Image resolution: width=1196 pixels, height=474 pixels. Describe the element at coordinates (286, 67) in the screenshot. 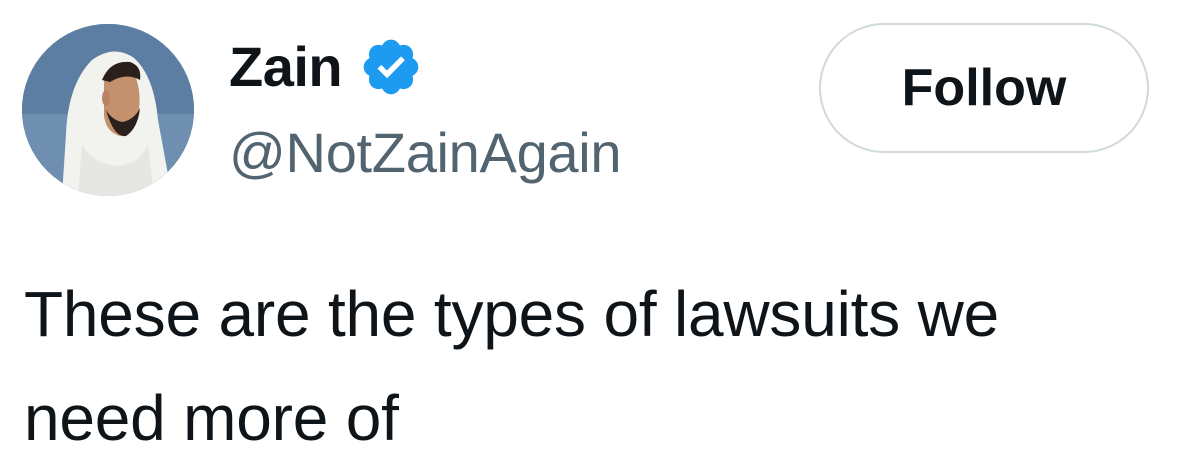

I see `display-name: Zain` at that location.